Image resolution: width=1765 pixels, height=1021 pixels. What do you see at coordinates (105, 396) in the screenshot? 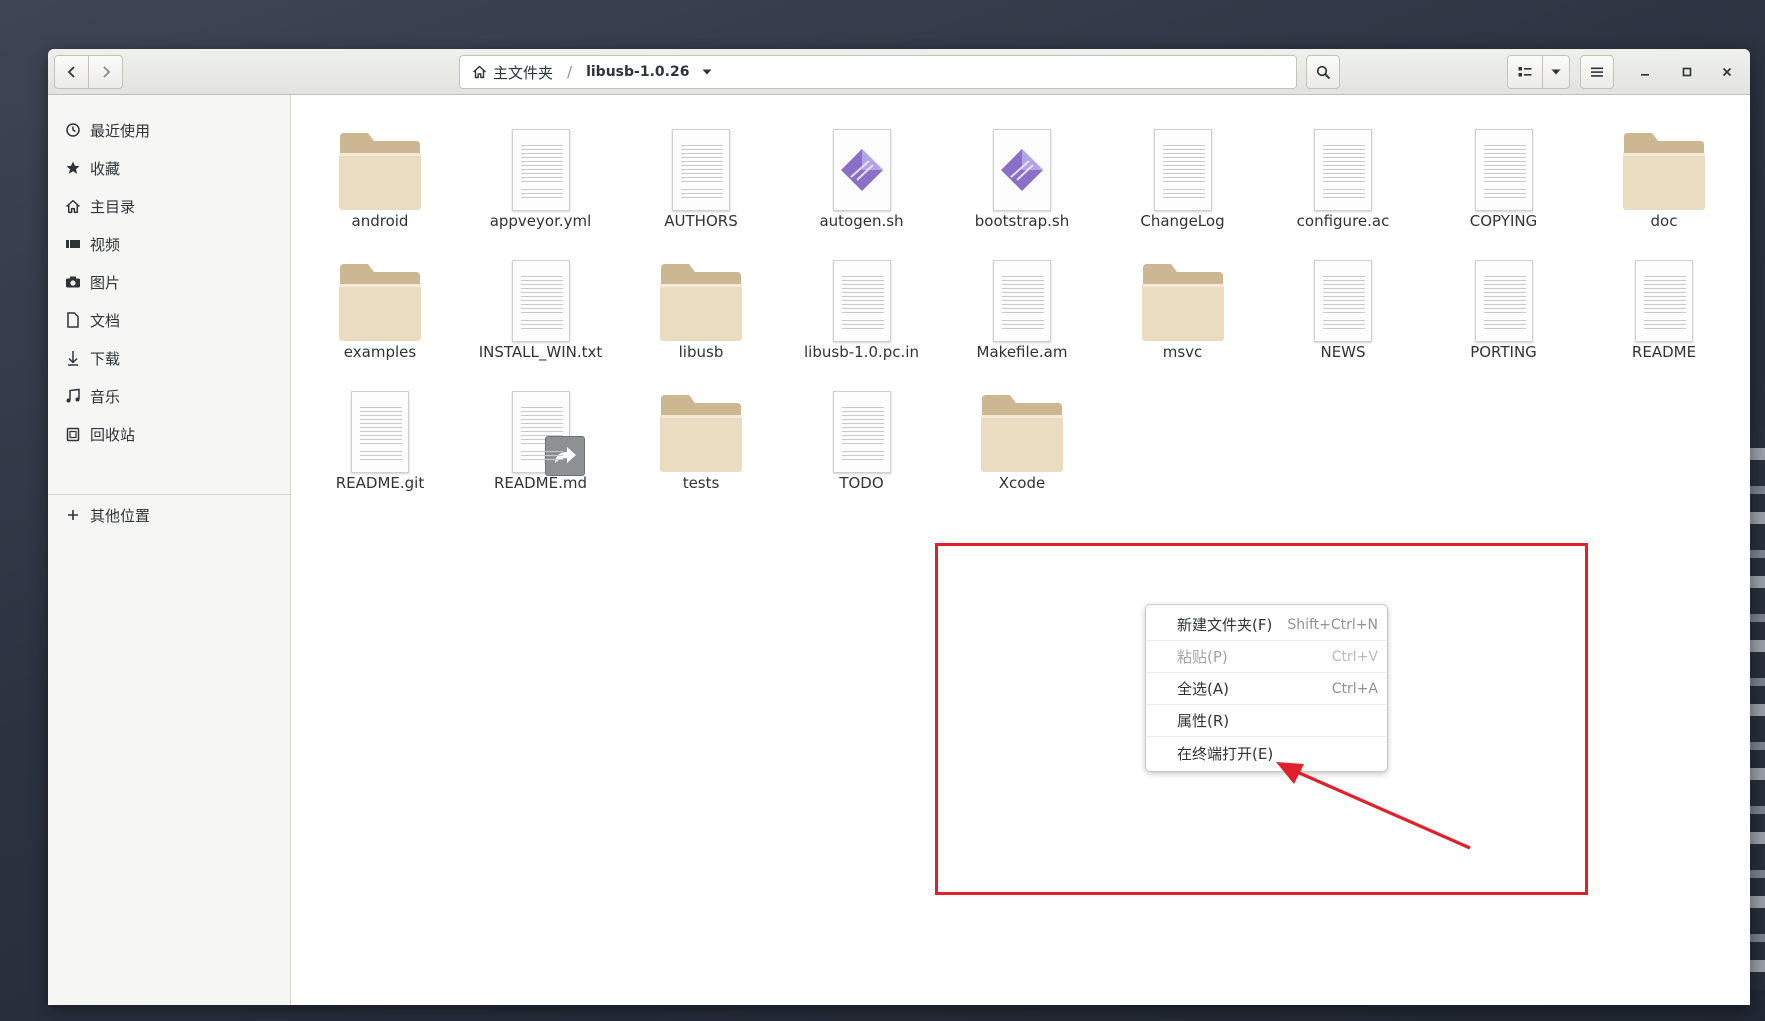
I see `sidebar-item-label: 音乐` at bounding box center [105, 396].